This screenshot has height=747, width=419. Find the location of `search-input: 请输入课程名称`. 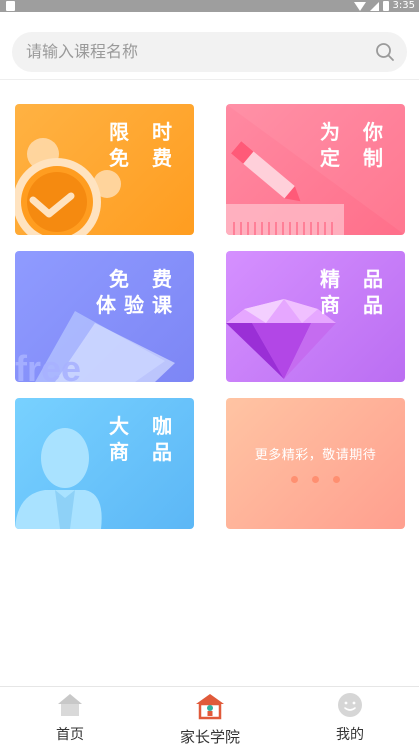

search-input: 请输入课程名称 is located at coordinates (209, 52).